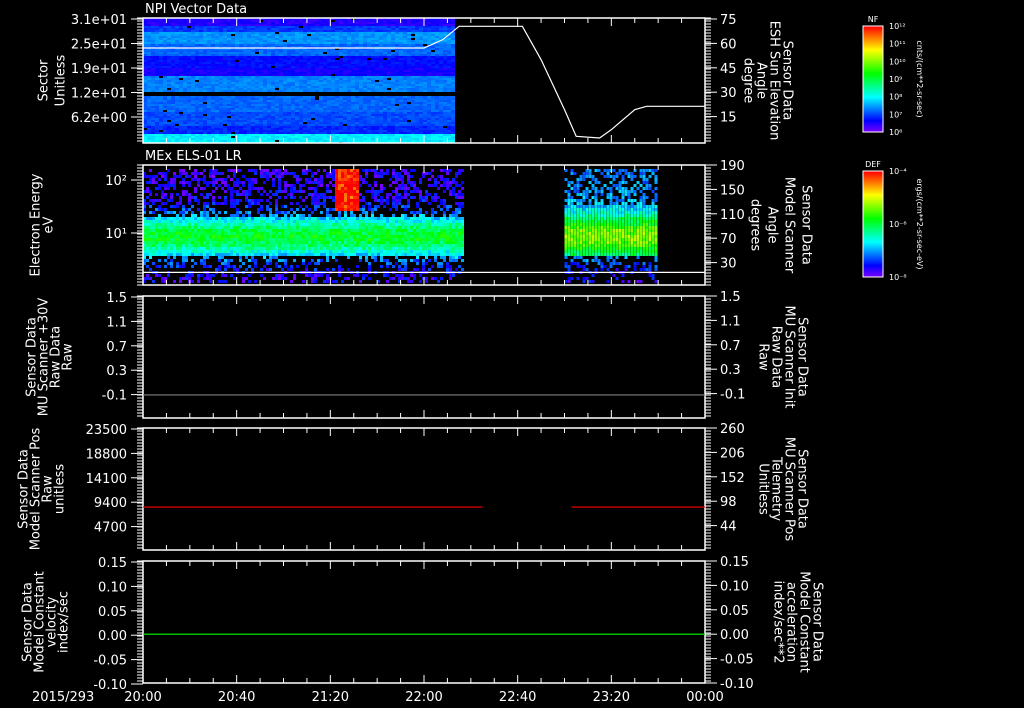 This screenshot has height=708, width=1024. Describe the element at coordinates (772, 225) in the screenshot. I see `right-axis-label-line: Angle` at that location.